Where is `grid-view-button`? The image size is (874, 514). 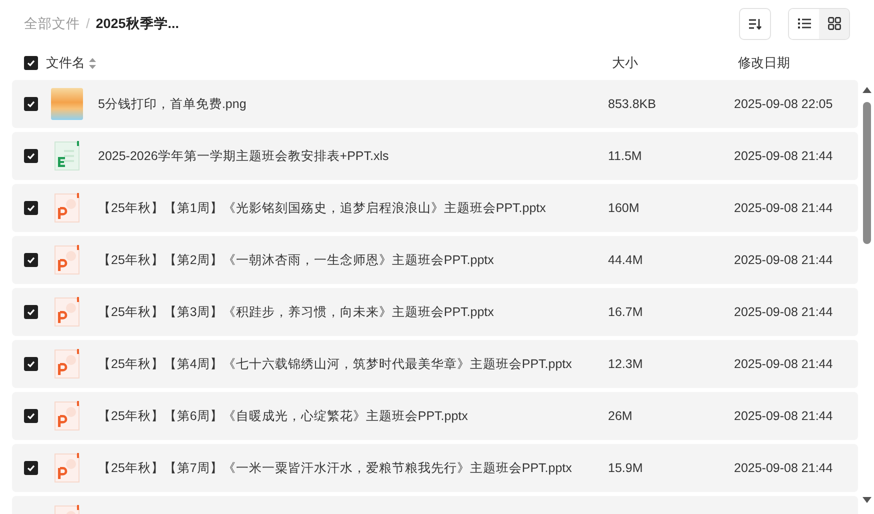 grid-view-button is located at coordinates (834, 23).